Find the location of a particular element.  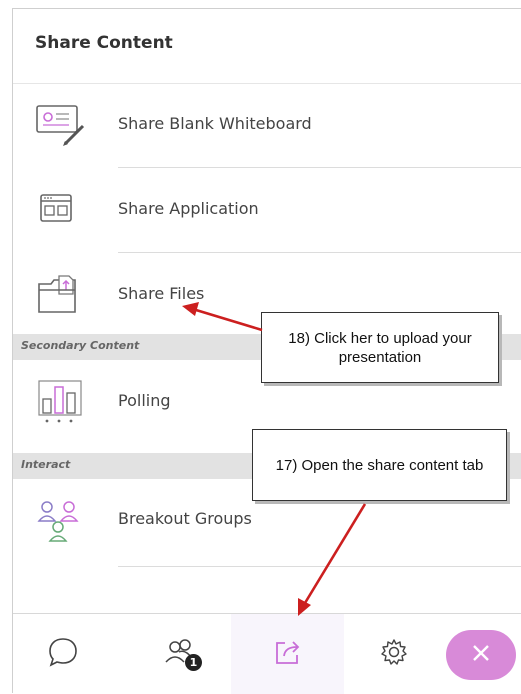

panel-header: Share Content is located at coordinates (267, 46).